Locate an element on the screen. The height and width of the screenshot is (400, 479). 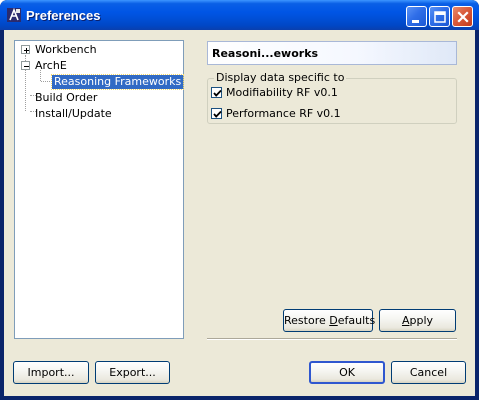
cancel-button: Cancel is located at coordinates (428, 372).